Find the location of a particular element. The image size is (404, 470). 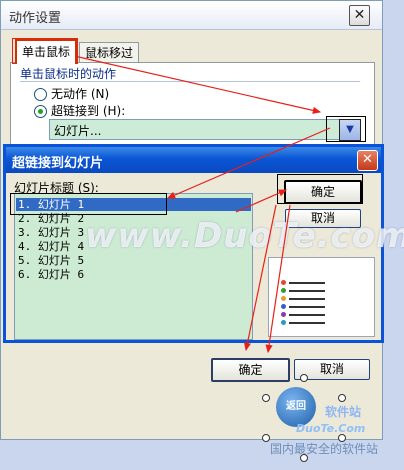

slide-list-item: 6. 幻灯片 6 is located at coordinates (51, 274).